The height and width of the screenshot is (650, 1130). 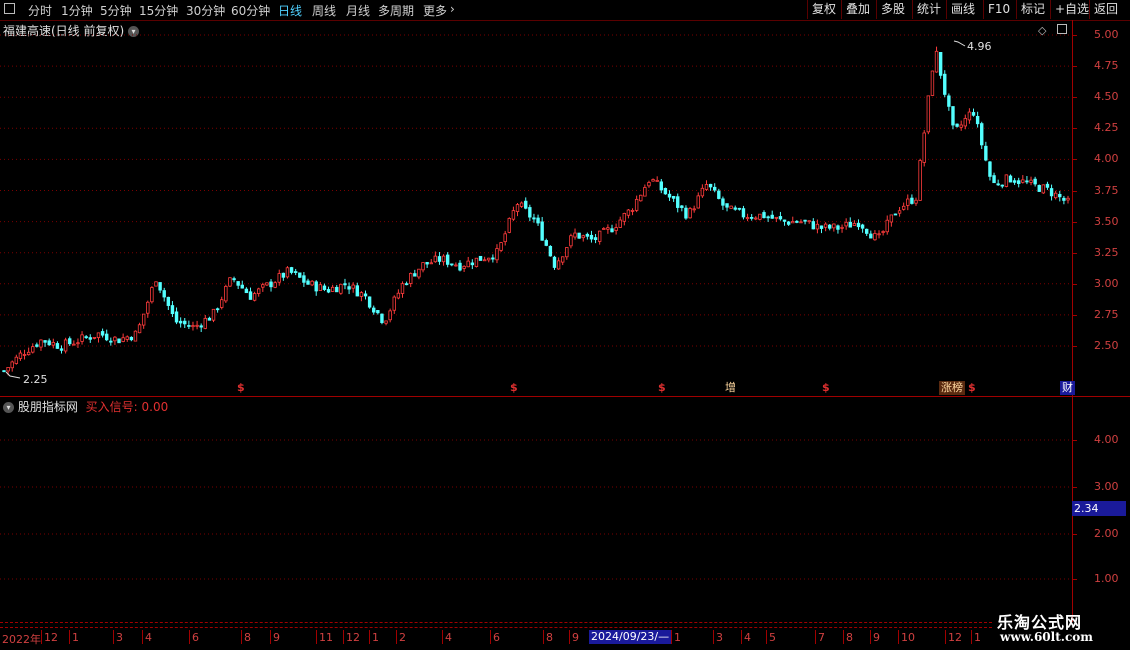 I want to click on panel-menu-icon, so click(x=9, y=8).